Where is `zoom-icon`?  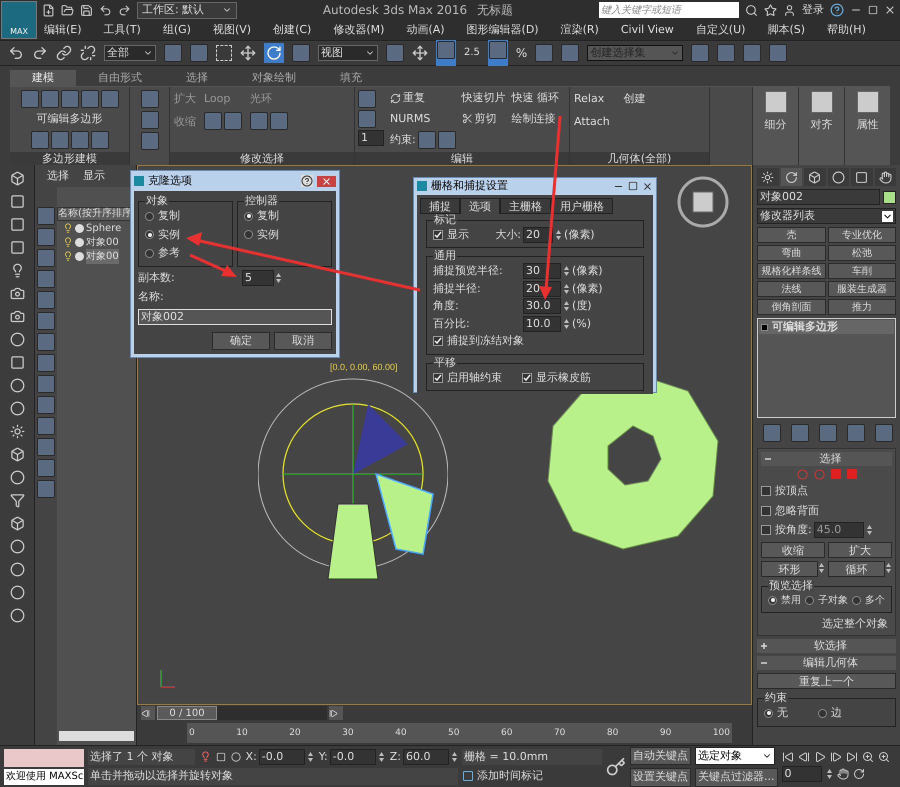 zoom-icon is located at coordinates (868, 757).